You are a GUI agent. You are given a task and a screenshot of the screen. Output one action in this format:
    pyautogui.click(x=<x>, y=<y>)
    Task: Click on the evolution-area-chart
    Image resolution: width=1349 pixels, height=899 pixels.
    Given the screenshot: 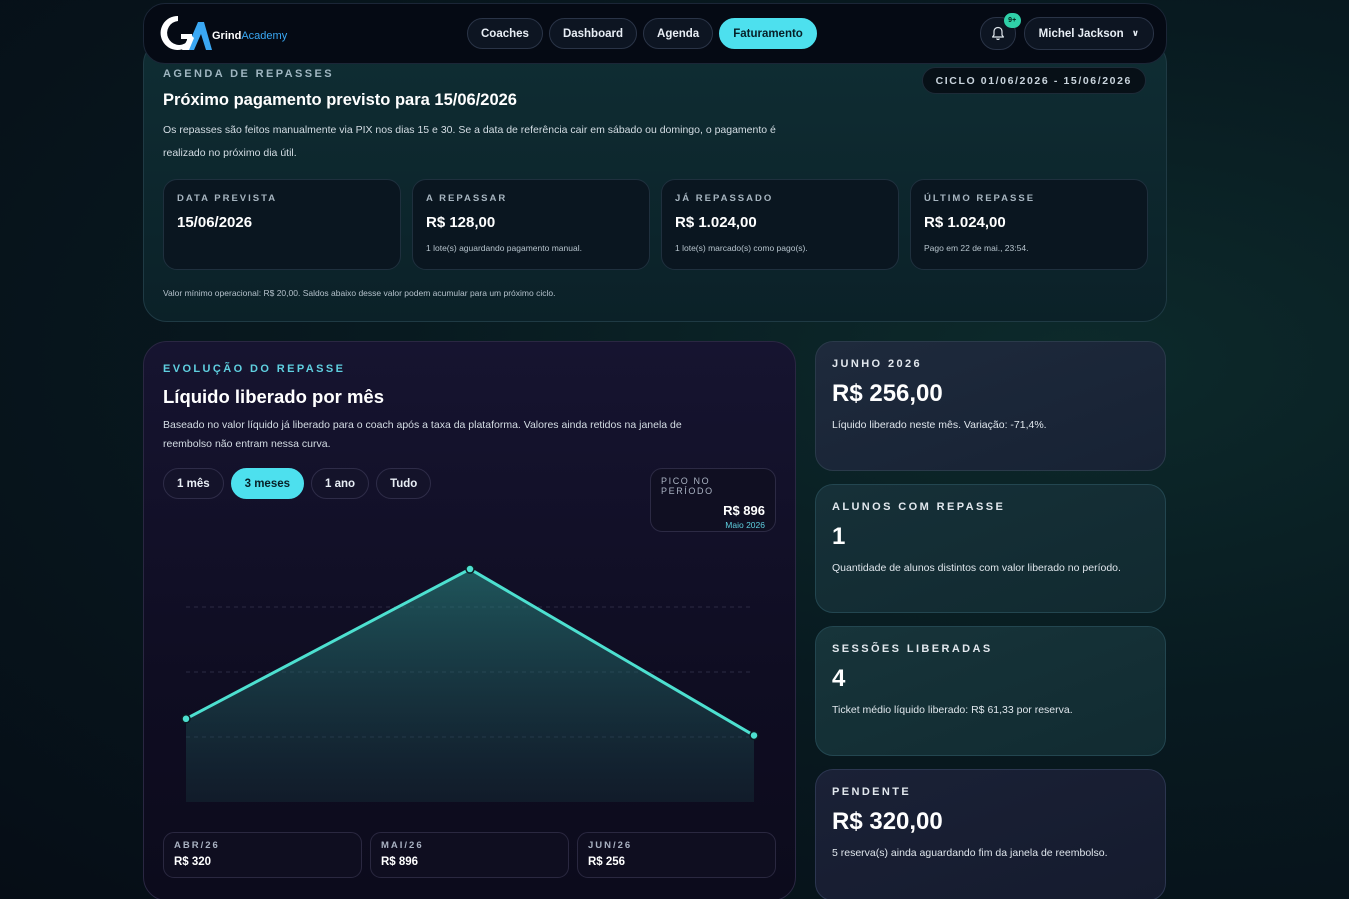 What is the action you would take?
    pyautogui.click(x=470, y=683)
    